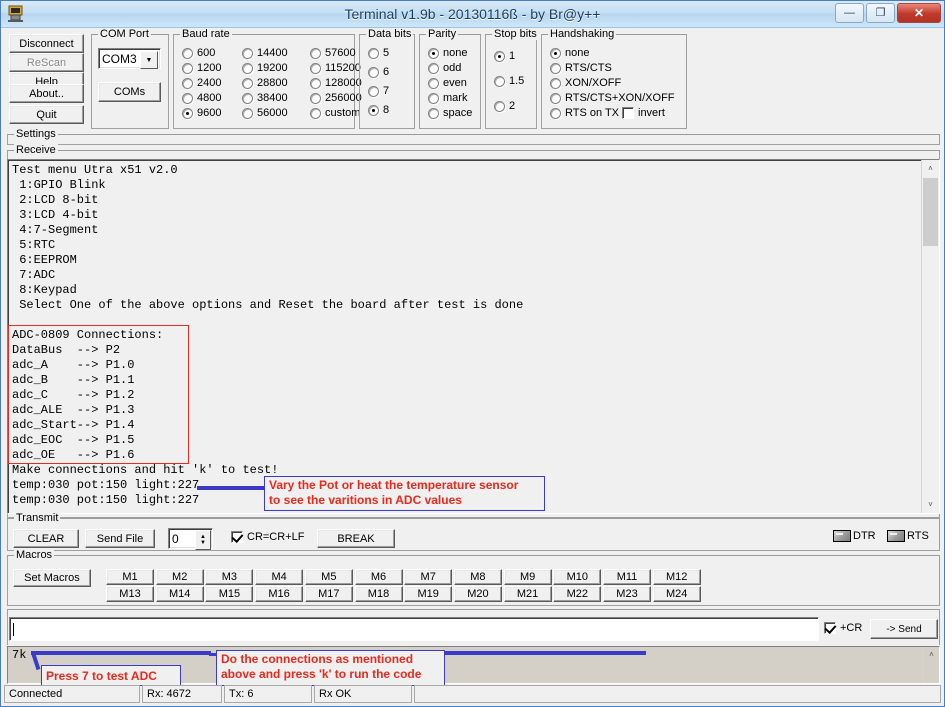 The width and height of the screenshot is (945, 707). What do you see at coordinates (378, 91) in the screenshot?
I see `data-bits-option-7: 7` at bounding box center [378, 91].